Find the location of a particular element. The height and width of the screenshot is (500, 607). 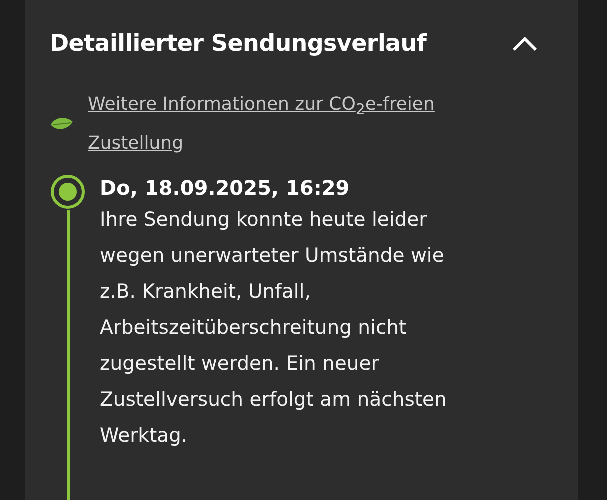

leaf-icon is located at coordinates (62, 124).